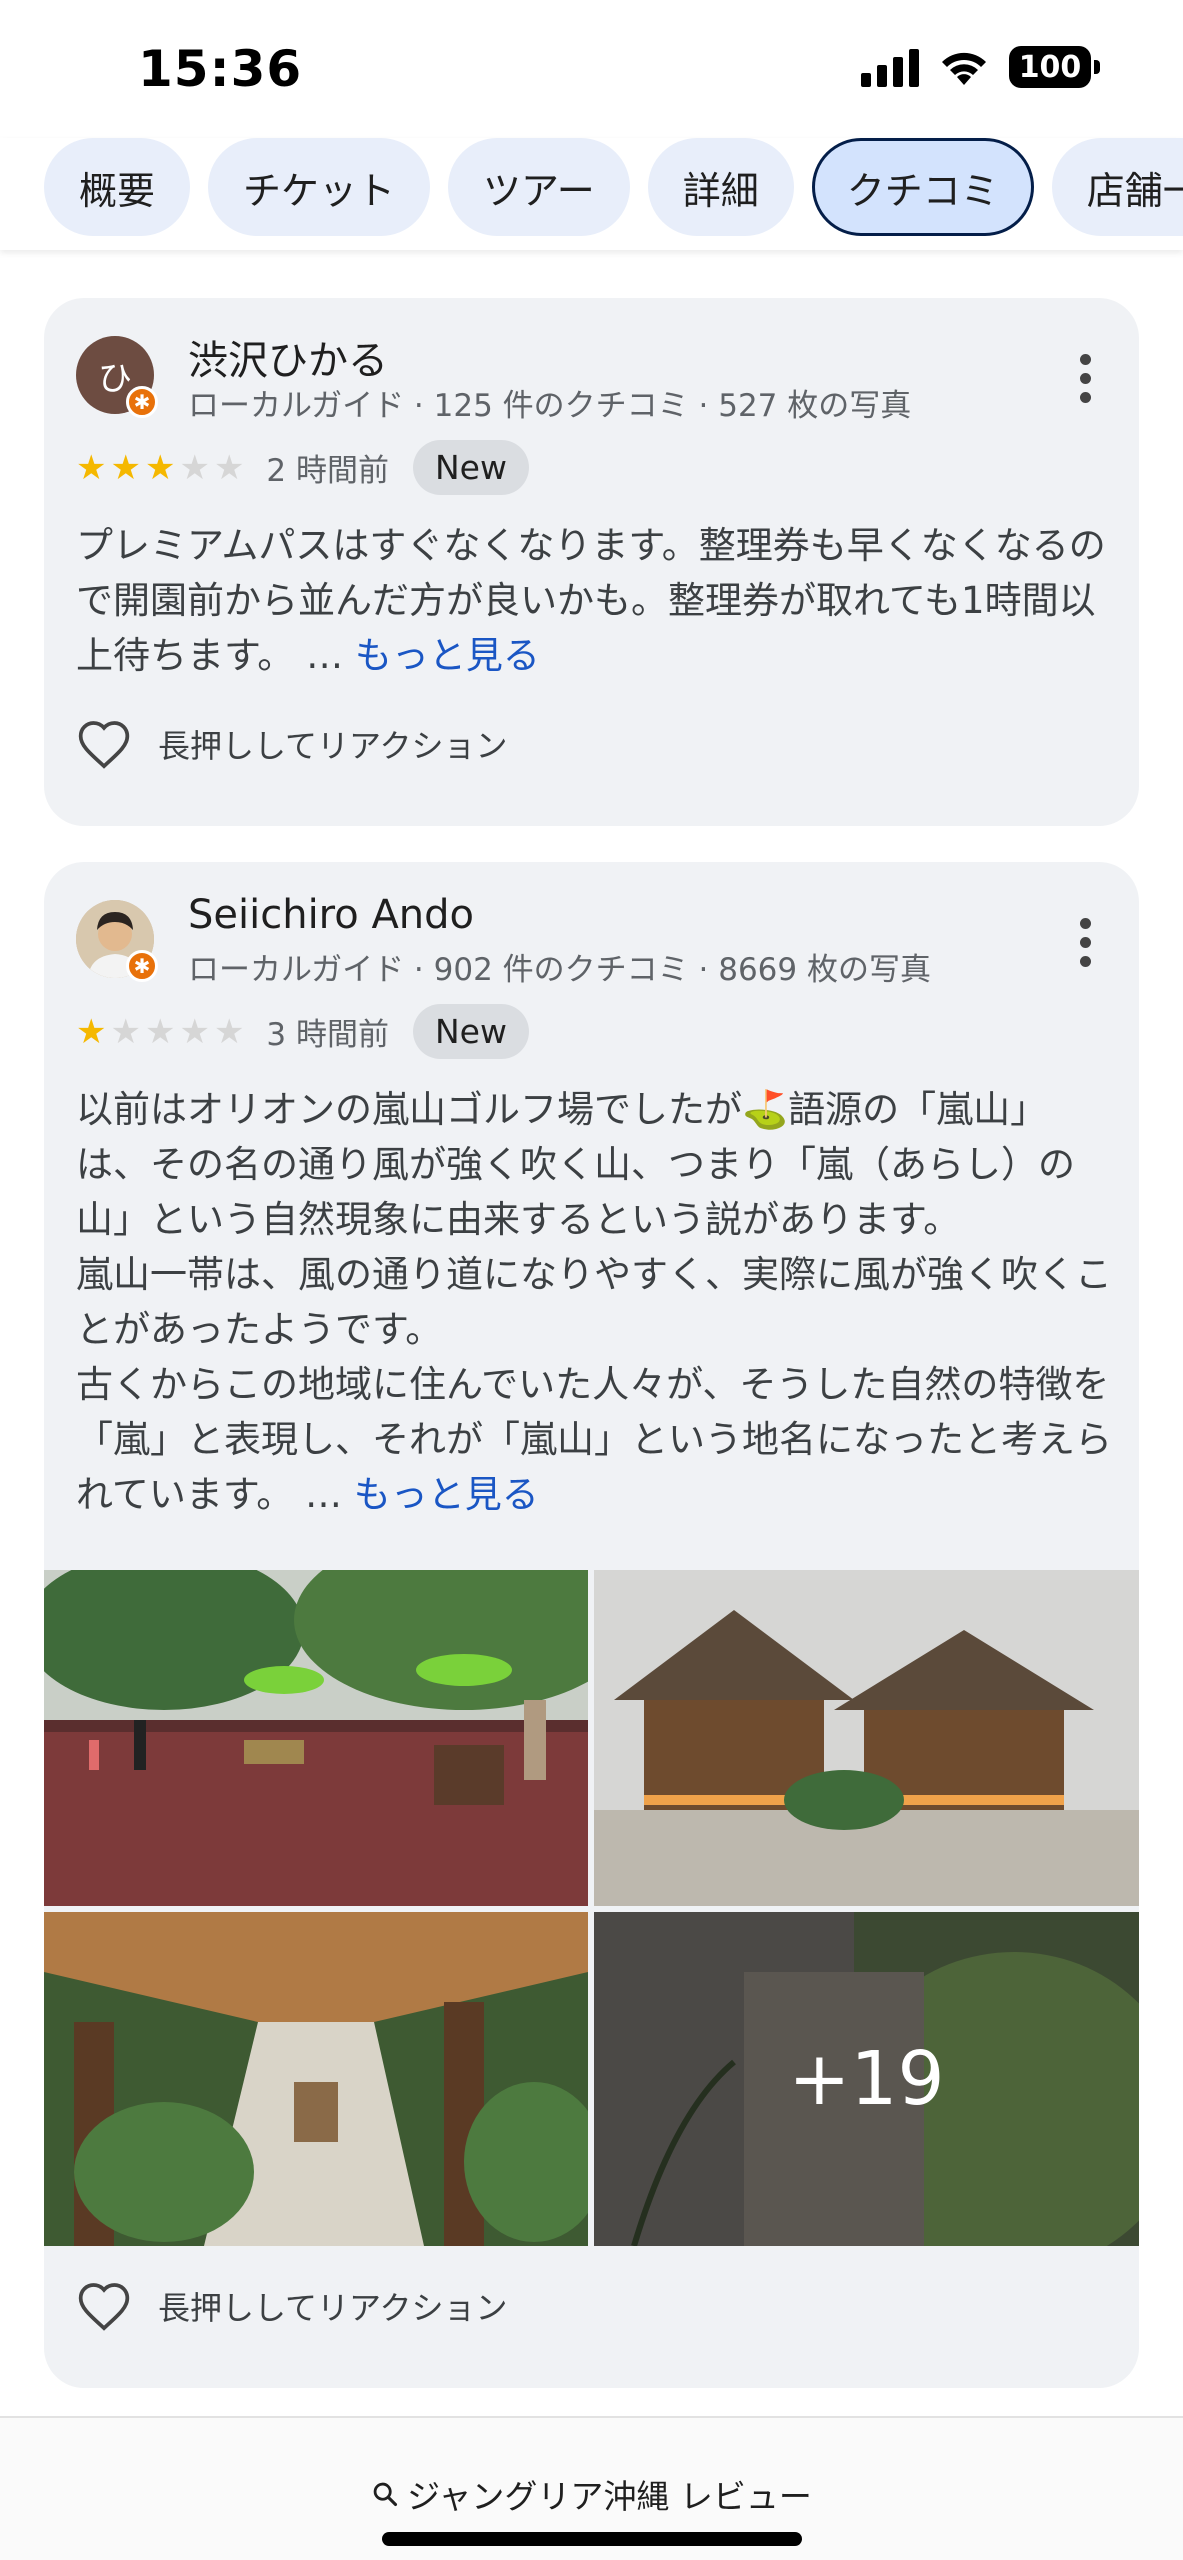 This screenshot has height=2560, width=1183. Describe the element at coordinates (331, 915) in the screenshot. I see `reviewer-name: Seiichiro Ando` at that location.